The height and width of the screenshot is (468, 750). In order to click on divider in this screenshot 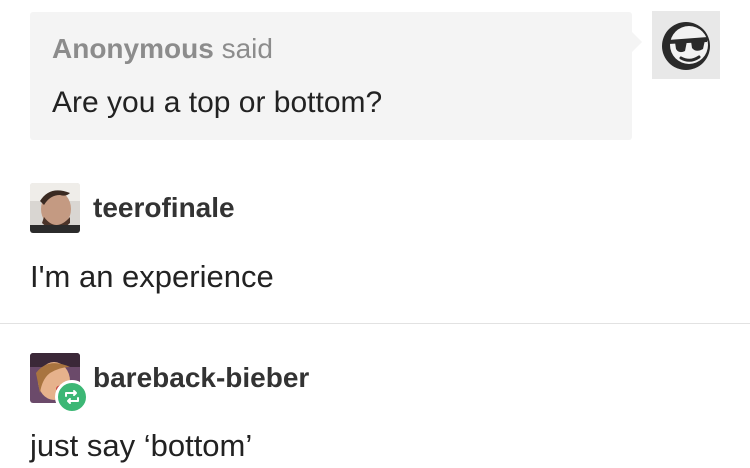, I will do `click(375, 323)`.